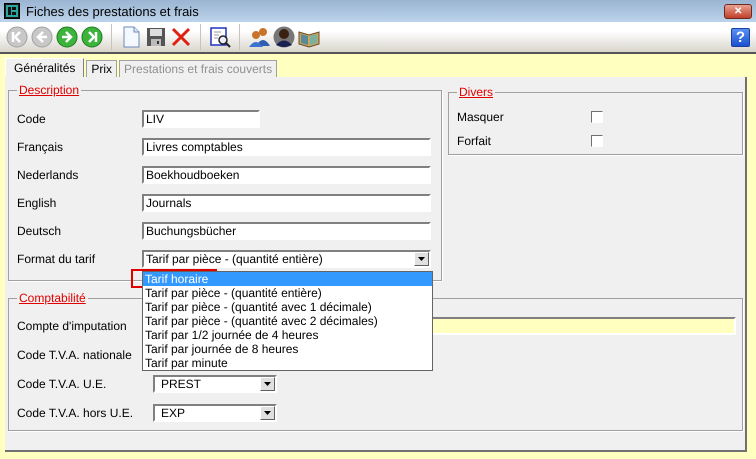 This screenshot has width=756, height=459. Describe the element at coordinates (67, 37) in the screenshot. I see `next-icon` at that location.